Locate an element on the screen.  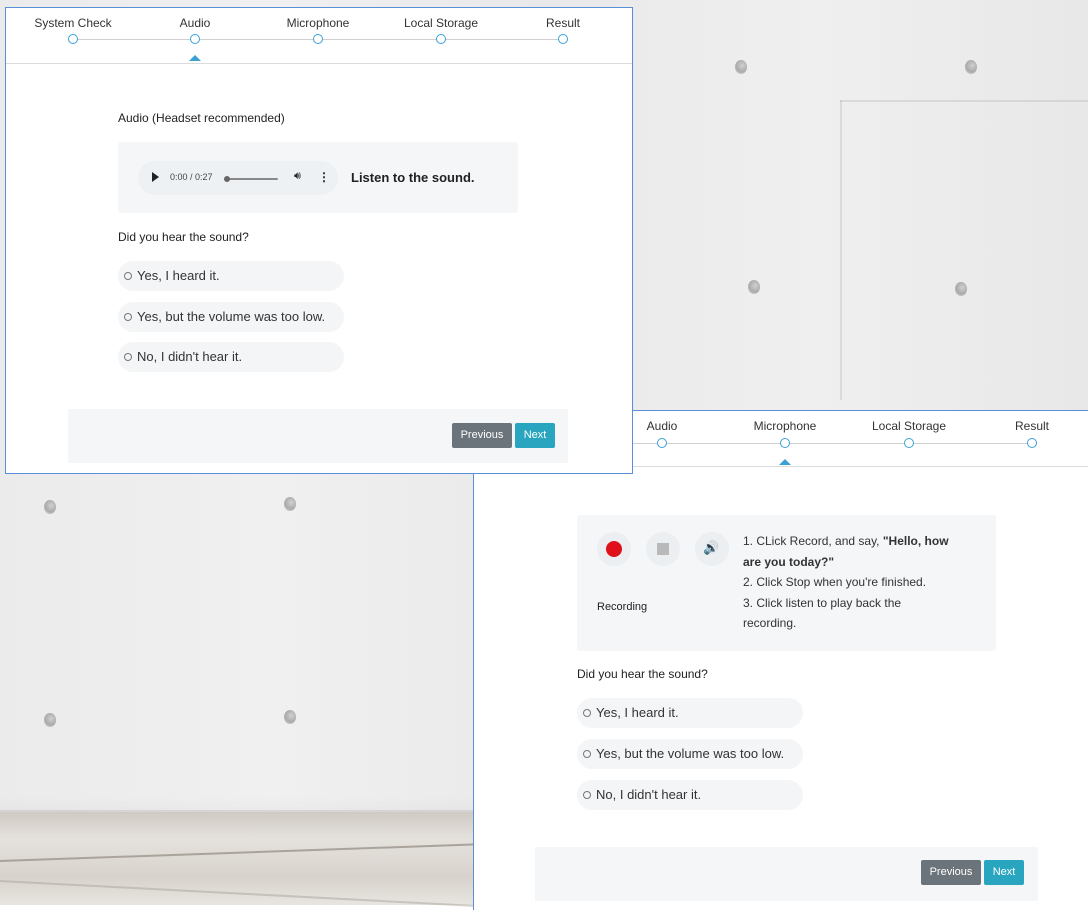
instruction-1-text: 1. CLick Record, and say, is located at coordinates (813, 541).